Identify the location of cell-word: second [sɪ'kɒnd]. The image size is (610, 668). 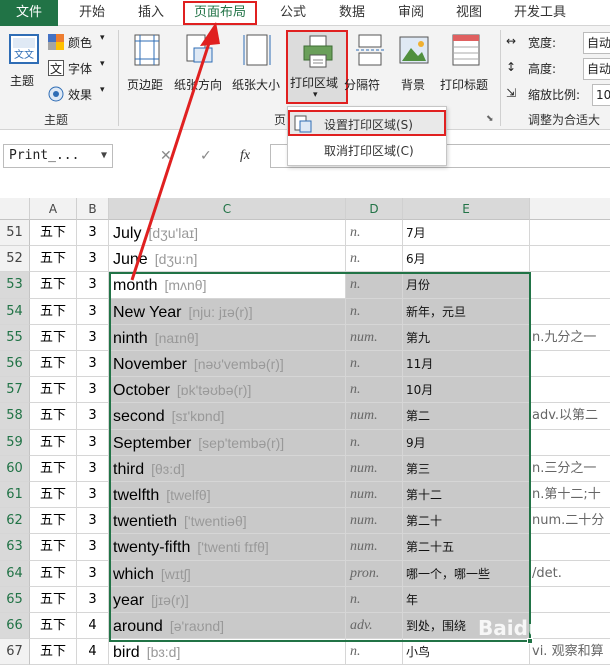
(227, 416).